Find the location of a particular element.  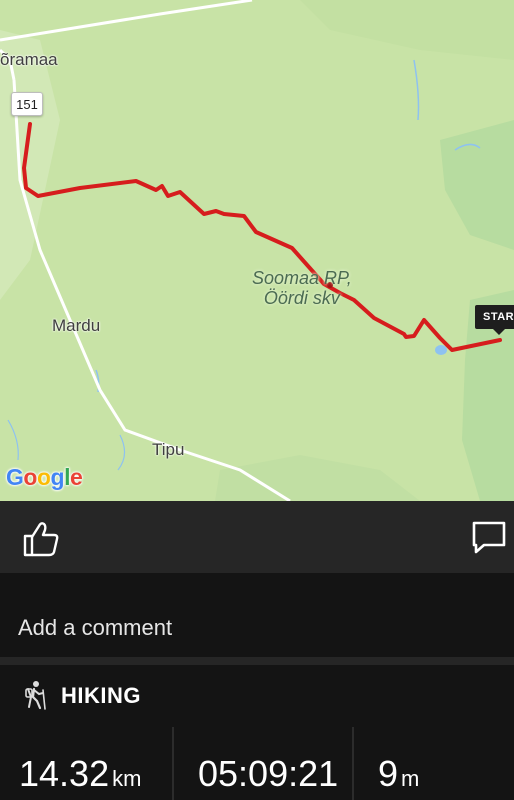

thumbs-up-icon is located at coordinates (41, 539).